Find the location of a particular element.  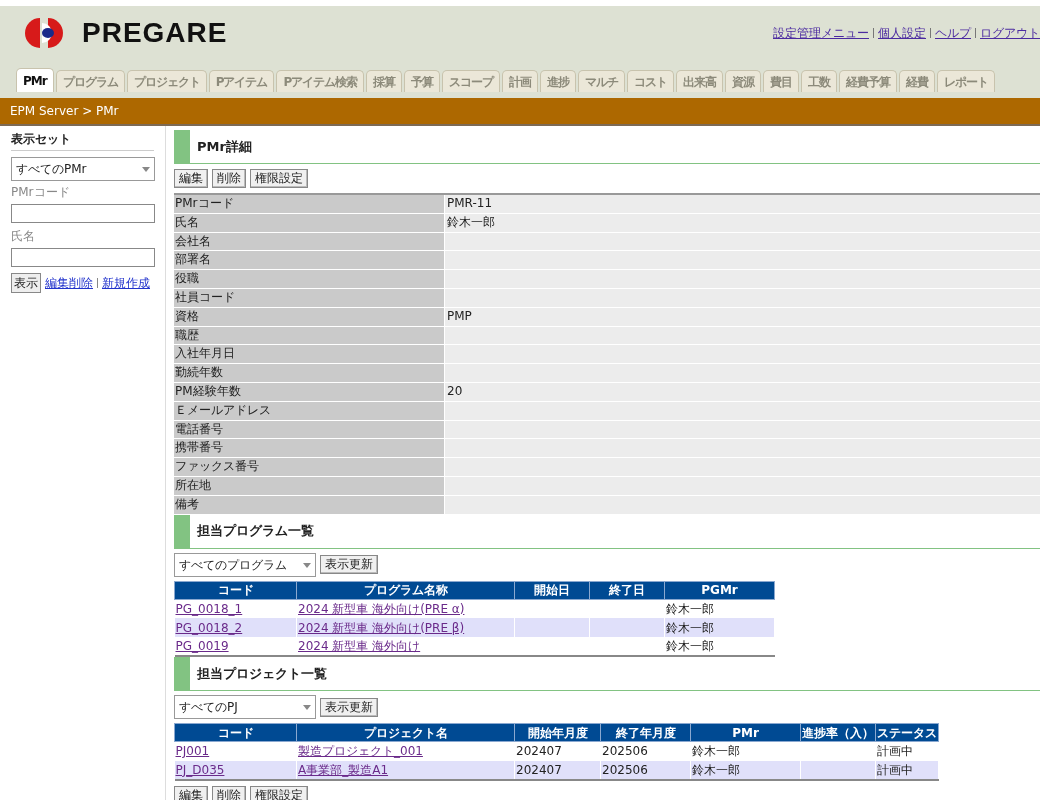

column-header: プロジェクト名 is located at coordinates (405, 732).